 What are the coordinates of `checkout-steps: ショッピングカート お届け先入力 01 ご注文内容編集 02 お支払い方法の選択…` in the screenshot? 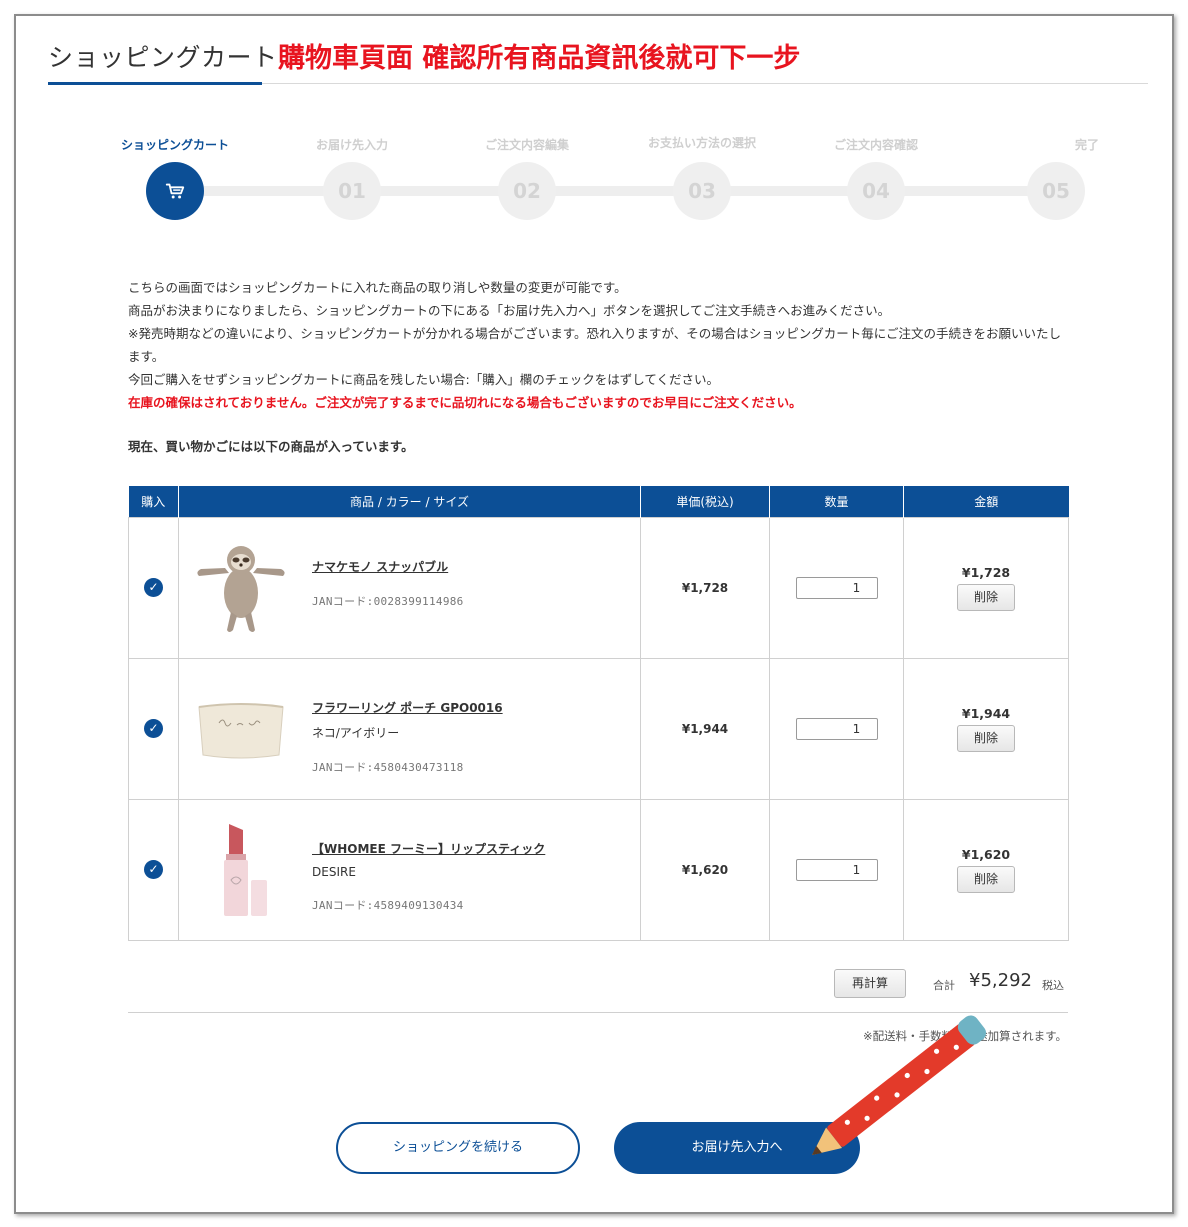 It's located at (594, 185).